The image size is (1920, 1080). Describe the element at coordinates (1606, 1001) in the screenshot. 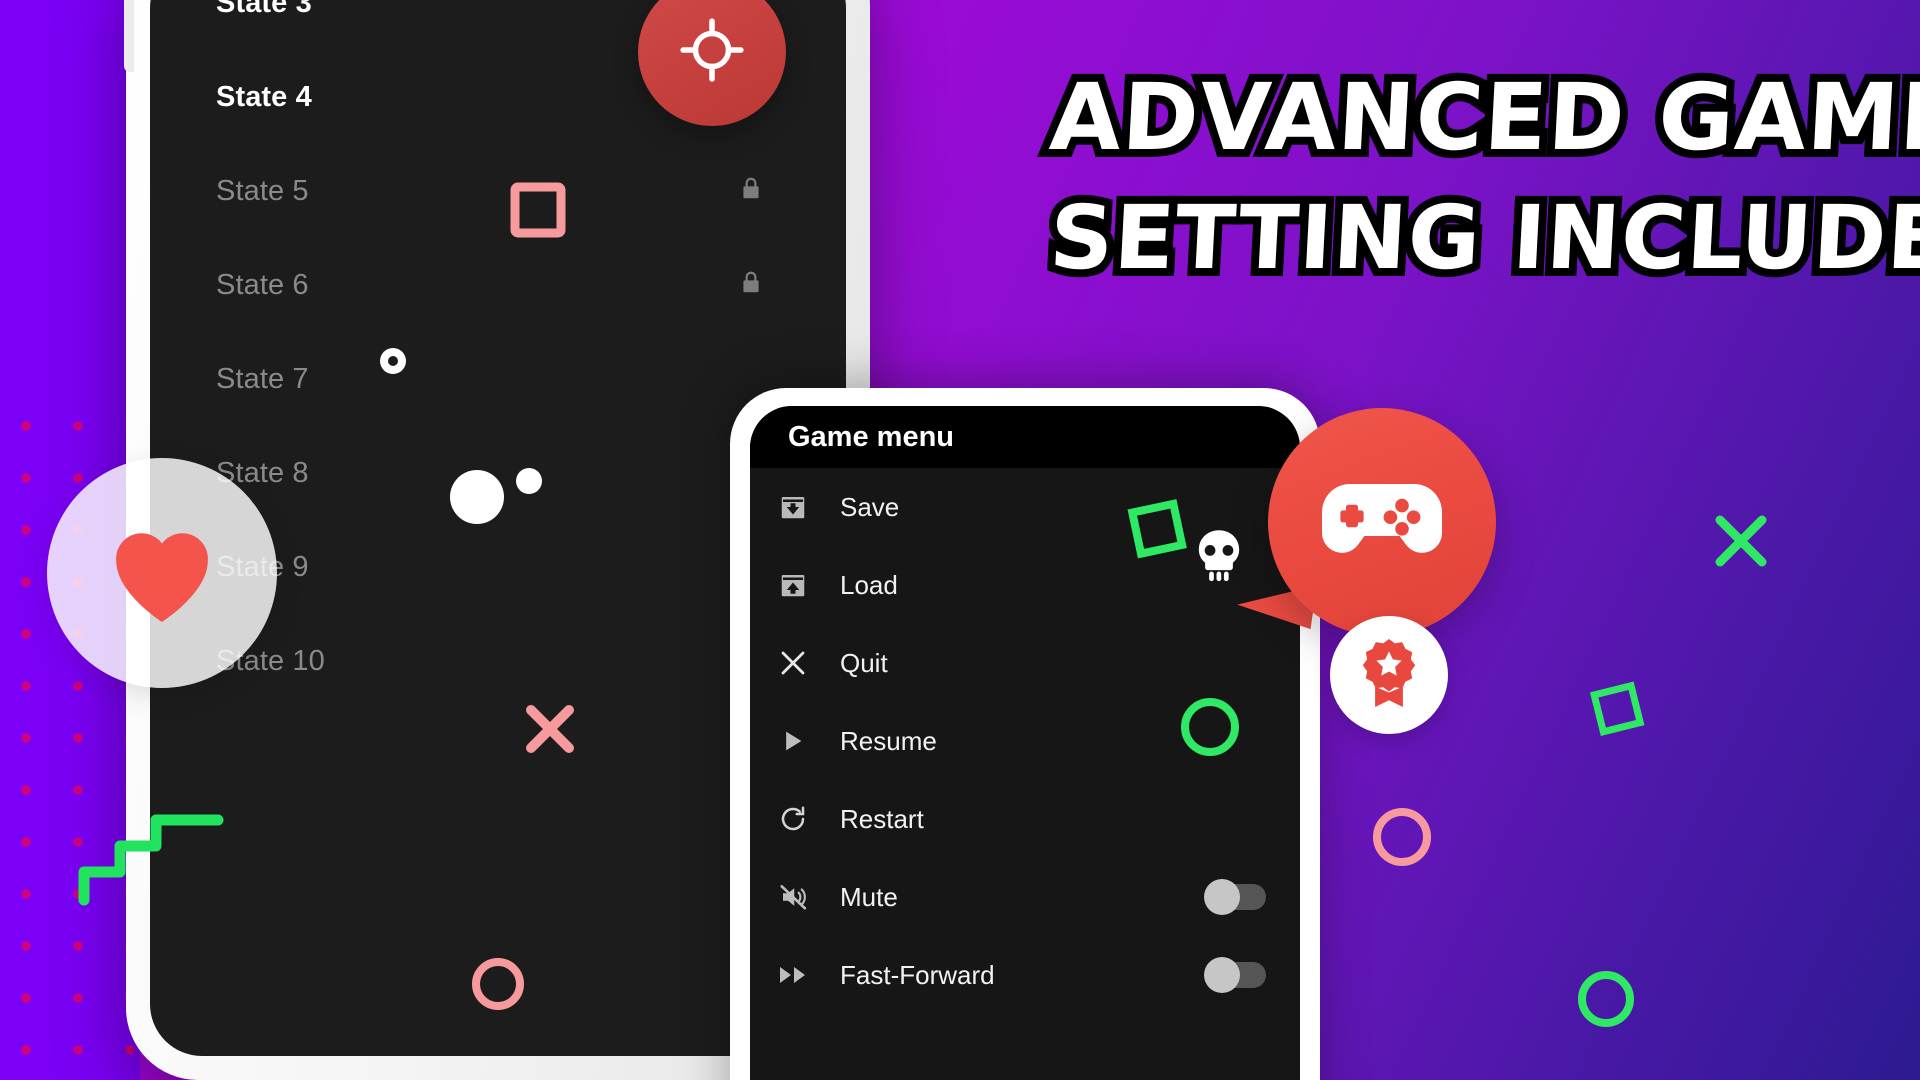

I see `decor-green-circle` at that location.